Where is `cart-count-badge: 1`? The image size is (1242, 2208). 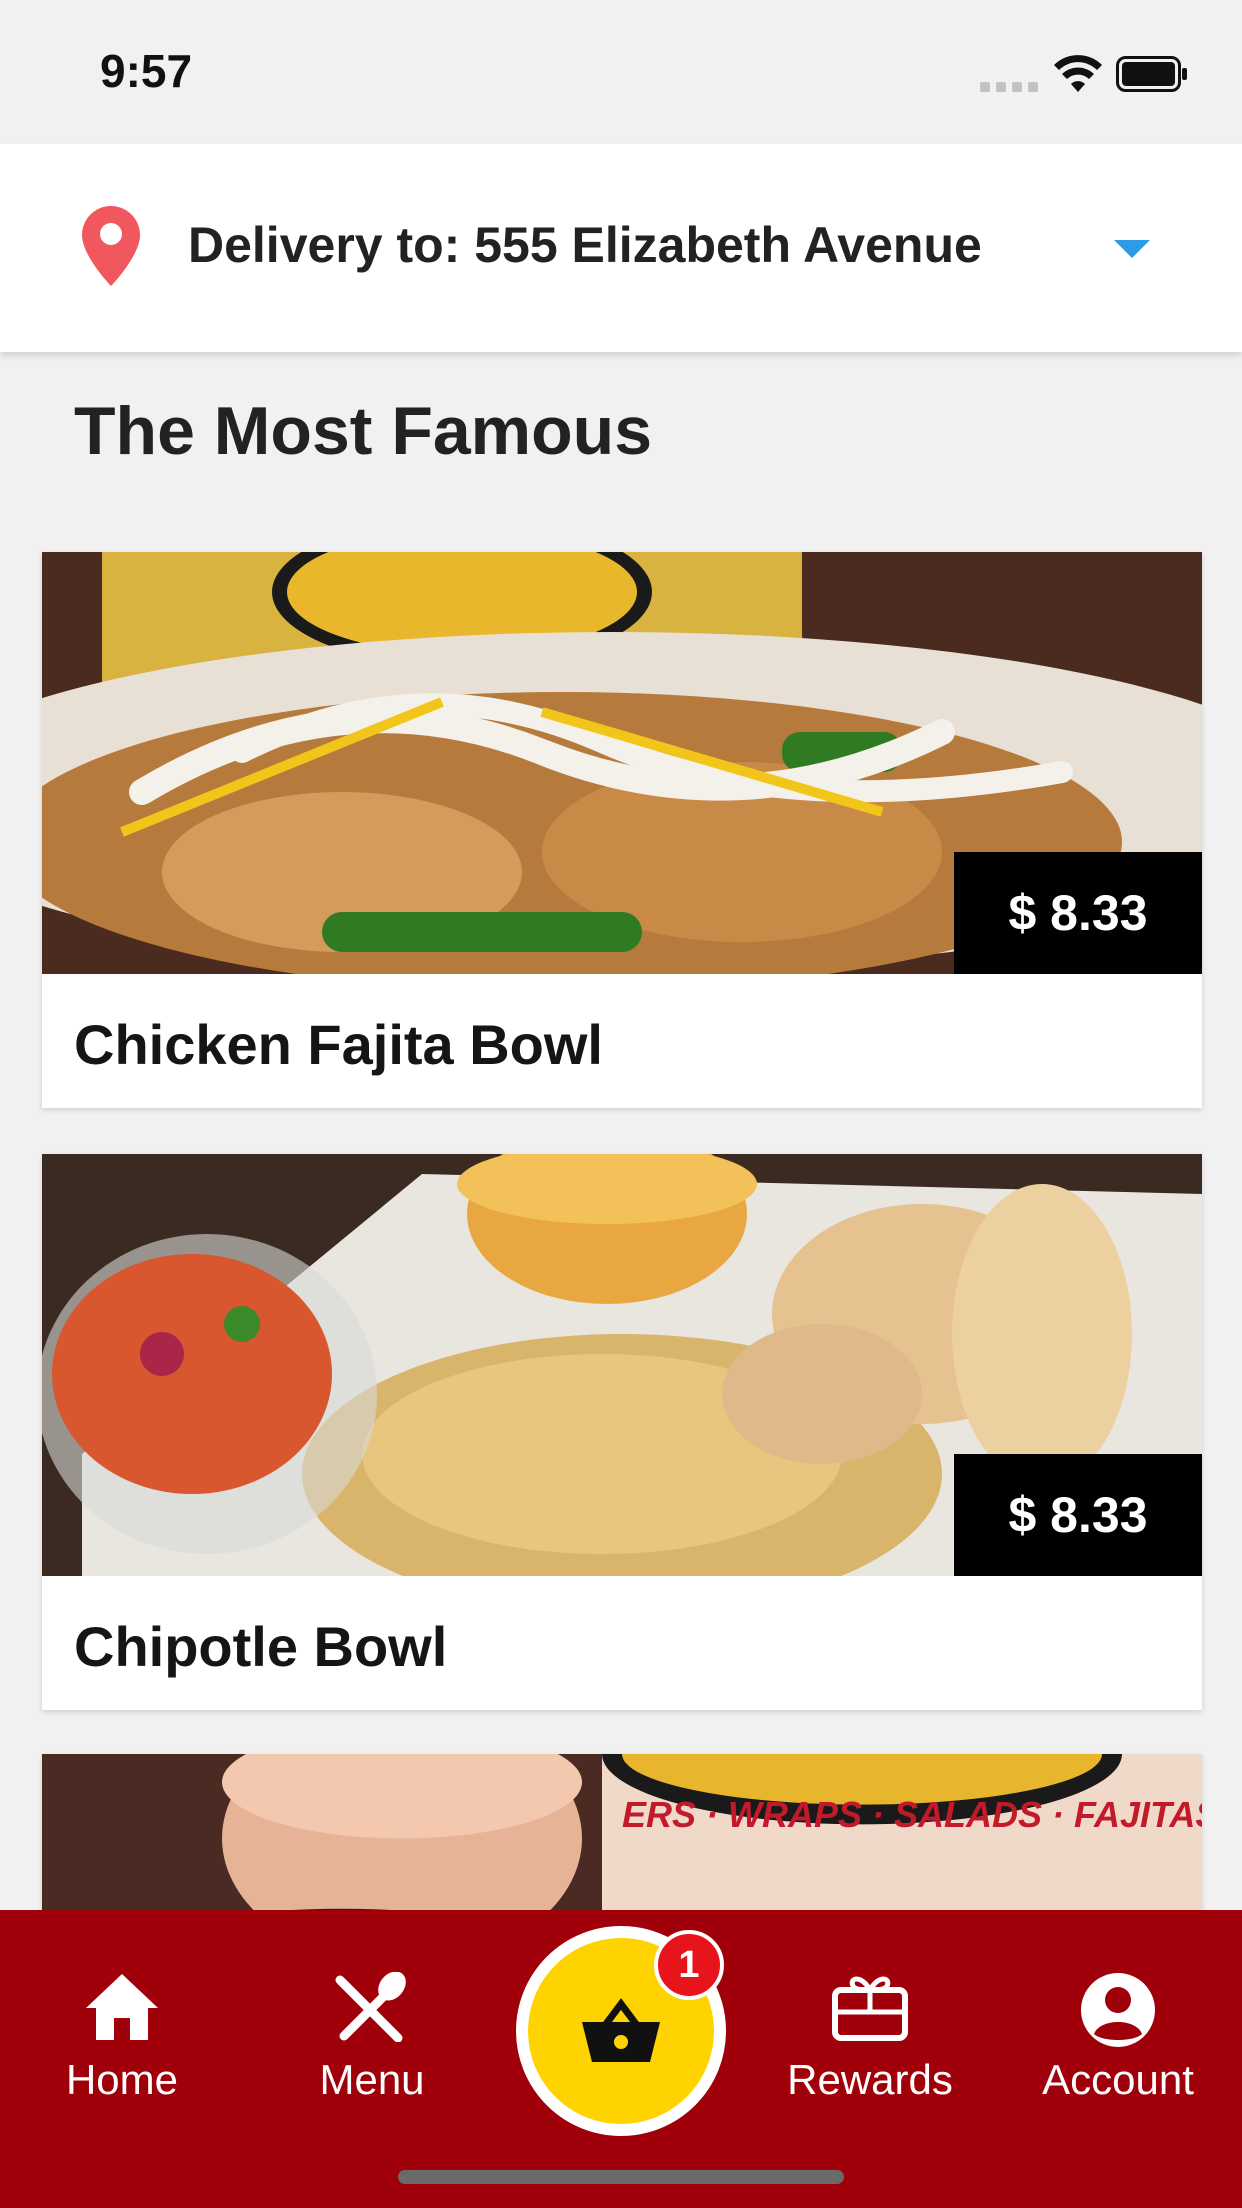 cart-count-badge: 1 is located at coordinates (689, 1965).